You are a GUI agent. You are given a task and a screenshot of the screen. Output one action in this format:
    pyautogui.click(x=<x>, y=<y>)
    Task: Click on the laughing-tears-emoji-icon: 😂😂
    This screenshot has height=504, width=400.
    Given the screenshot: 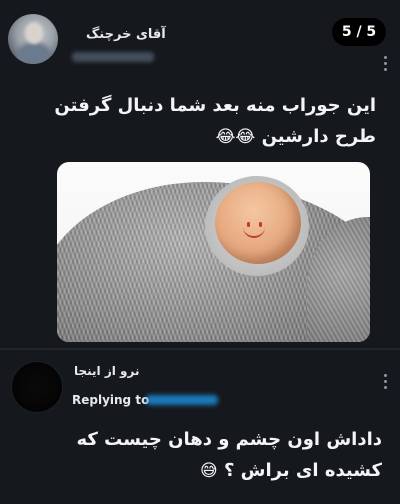 What is the action you would take?
    pyautogui.click(x=235, y=137)
    